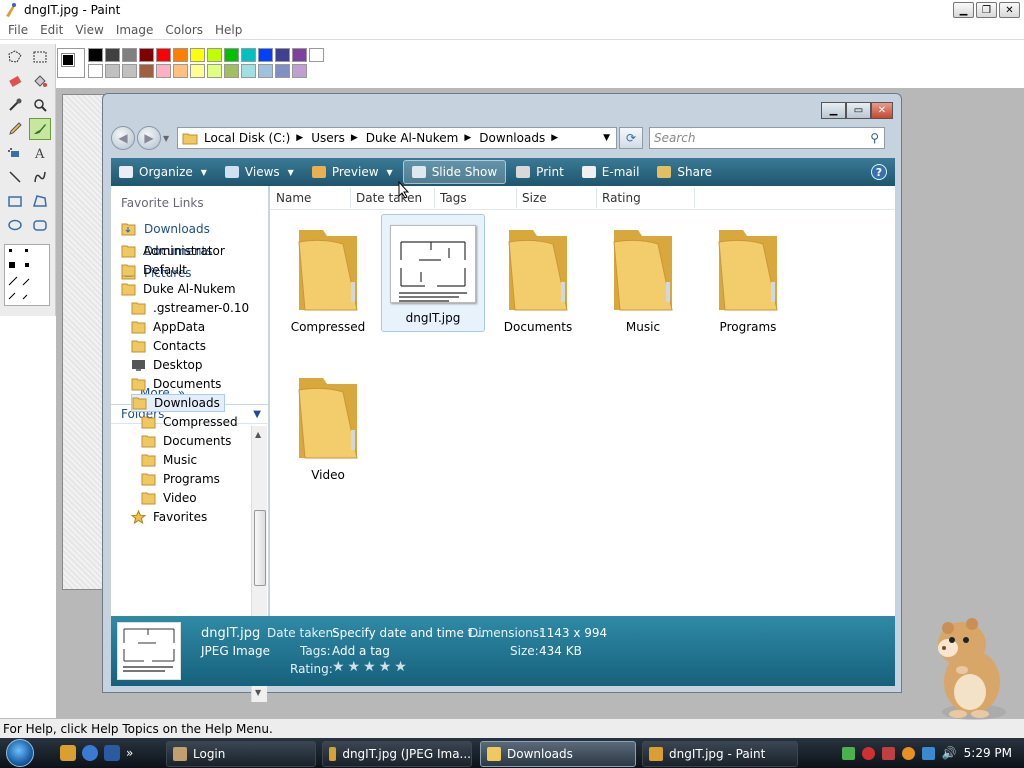 The height and width of the screenshot is (768, 1024). What do you see at coordinates (621, 198) in the screenshot?
I see `col-rating: Rating` at bounding box center [621, 198].